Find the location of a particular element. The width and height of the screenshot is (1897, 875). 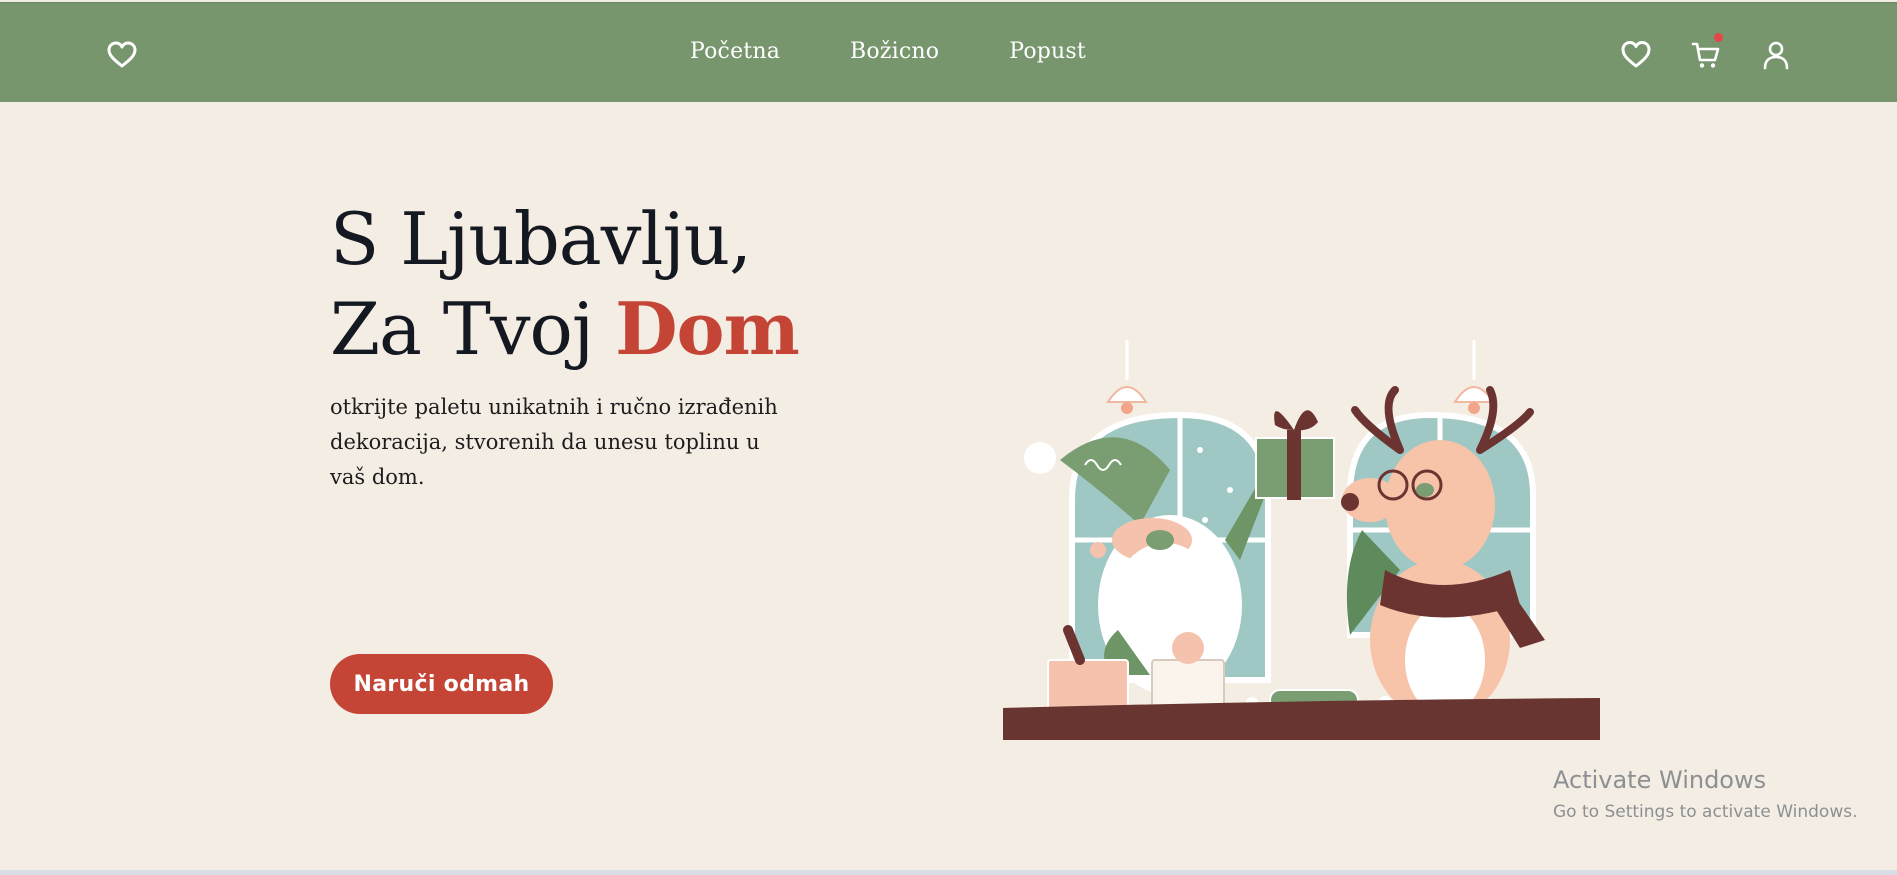

nav-link-popust: Popust is located at coordinates (1047, 51).